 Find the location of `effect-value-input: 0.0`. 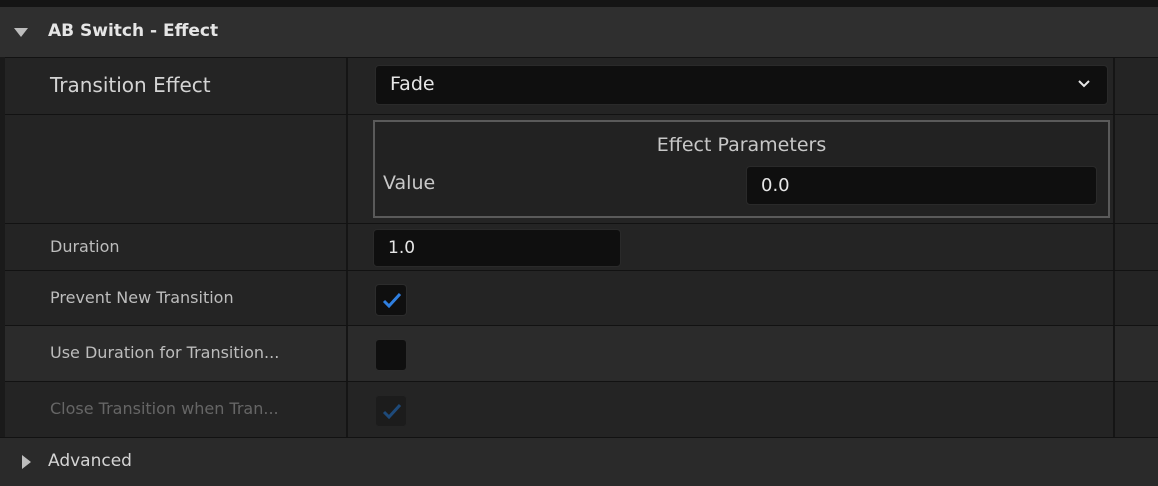

effect-value-input: 0.0 is located at coordinates (921, 185).